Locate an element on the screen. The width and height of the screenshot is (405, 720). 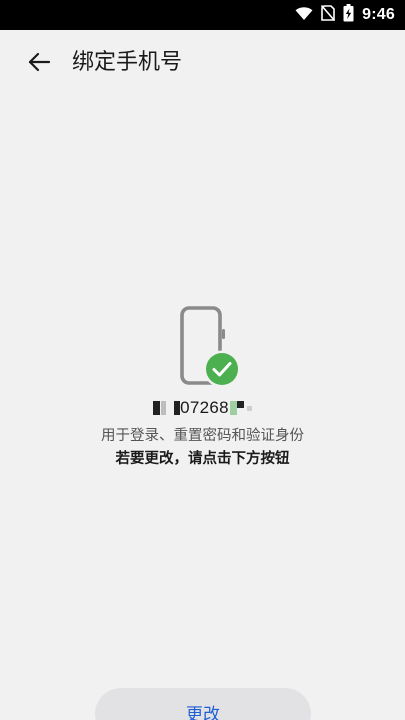
change-button: 更改 is located at coordinates (203, 704).